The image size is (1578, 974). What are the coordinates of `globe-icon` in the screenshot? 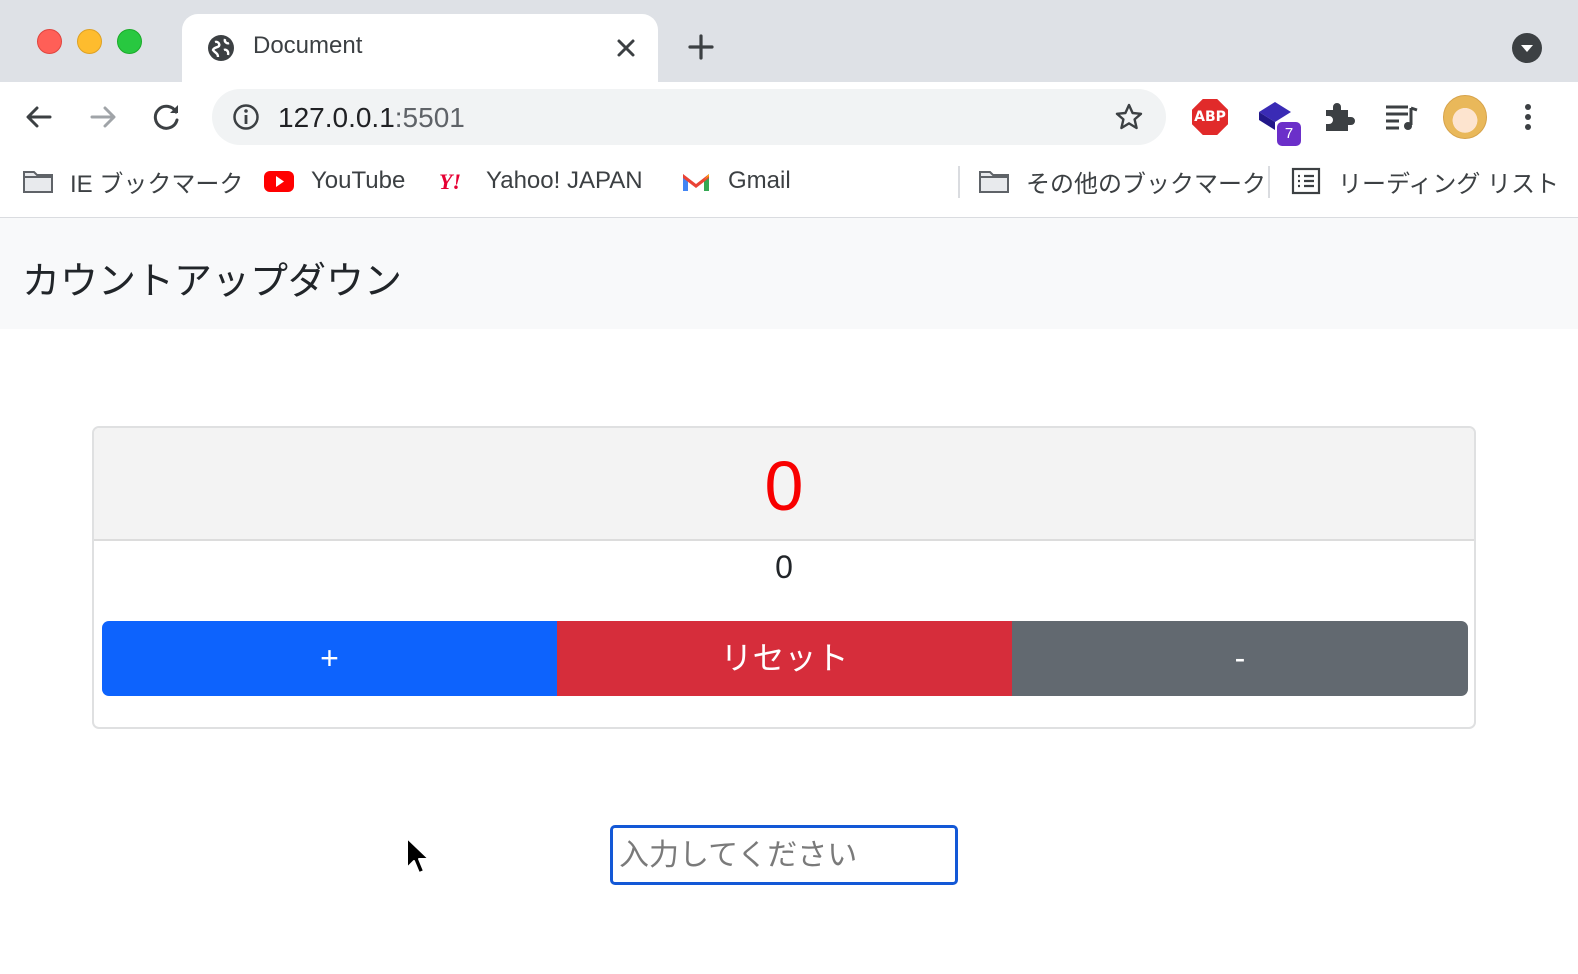 It's located at (221, 48).